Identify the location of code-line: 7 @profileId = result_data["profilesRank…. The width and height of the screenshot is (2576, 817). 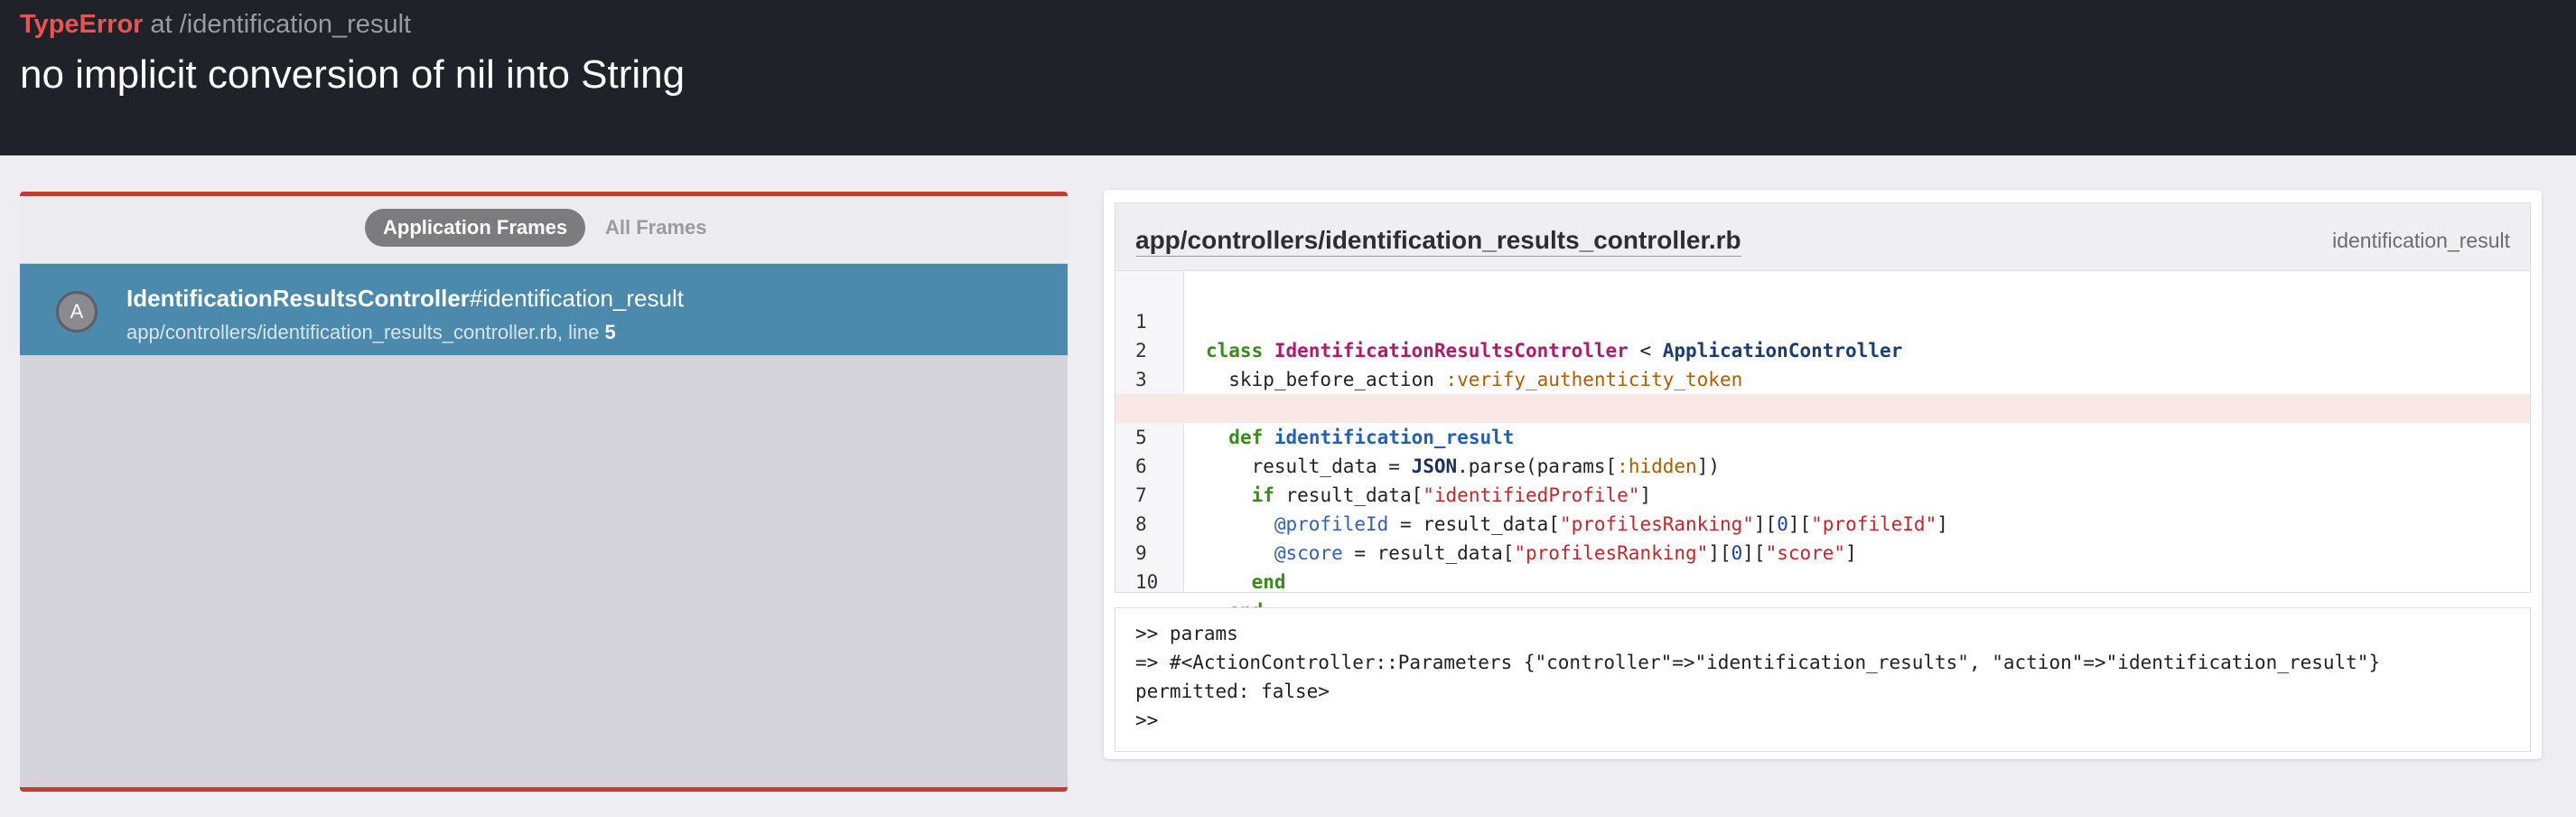
(1823, 493).